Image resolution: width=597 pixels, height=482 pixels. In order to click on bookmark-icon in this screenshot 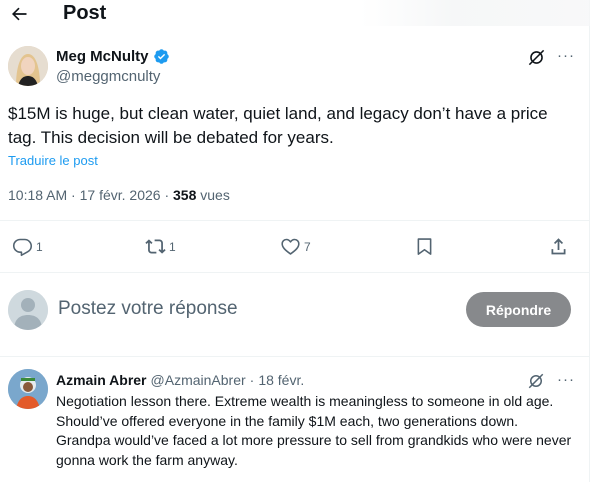, I will do `click(424, 246)`.